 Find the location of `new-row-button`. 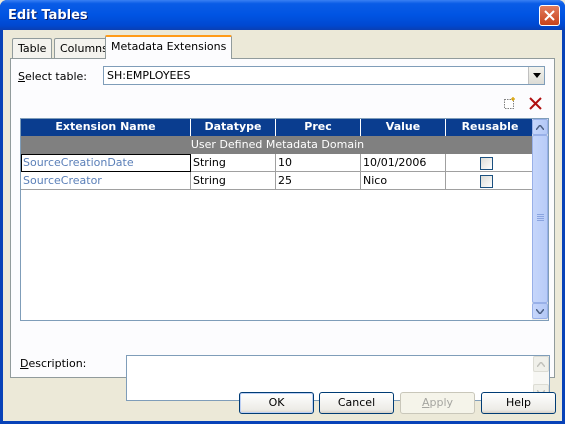

new-row-button is located at coordinates (509, 103).